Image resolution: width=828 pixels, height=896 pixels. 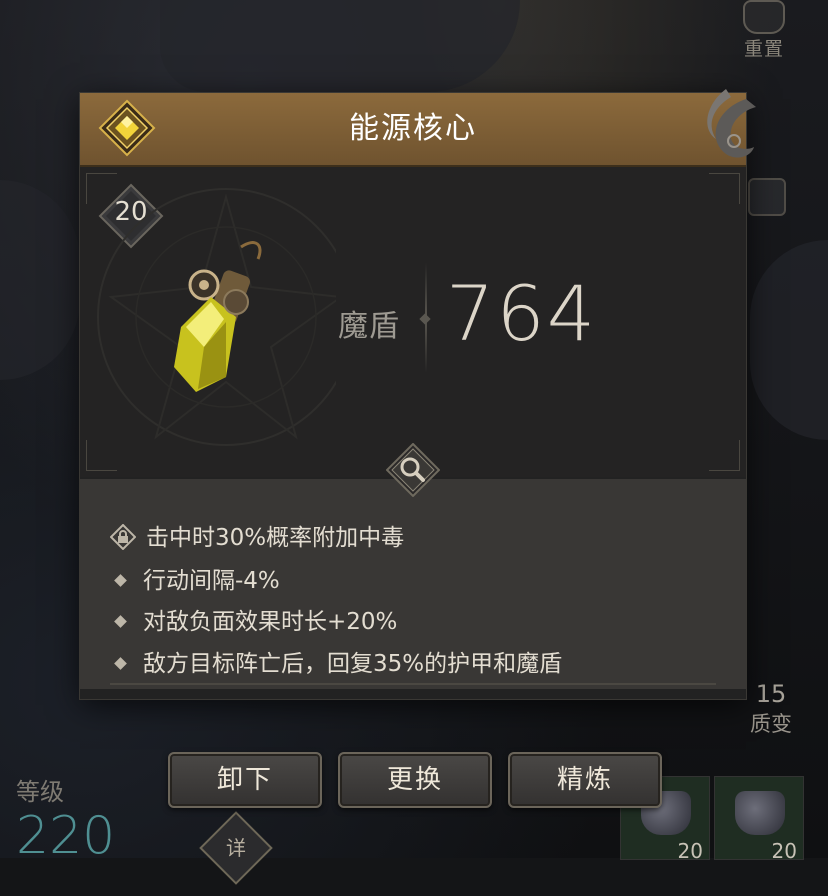 I want to click on lock-icon, so click(x=123, y=537).